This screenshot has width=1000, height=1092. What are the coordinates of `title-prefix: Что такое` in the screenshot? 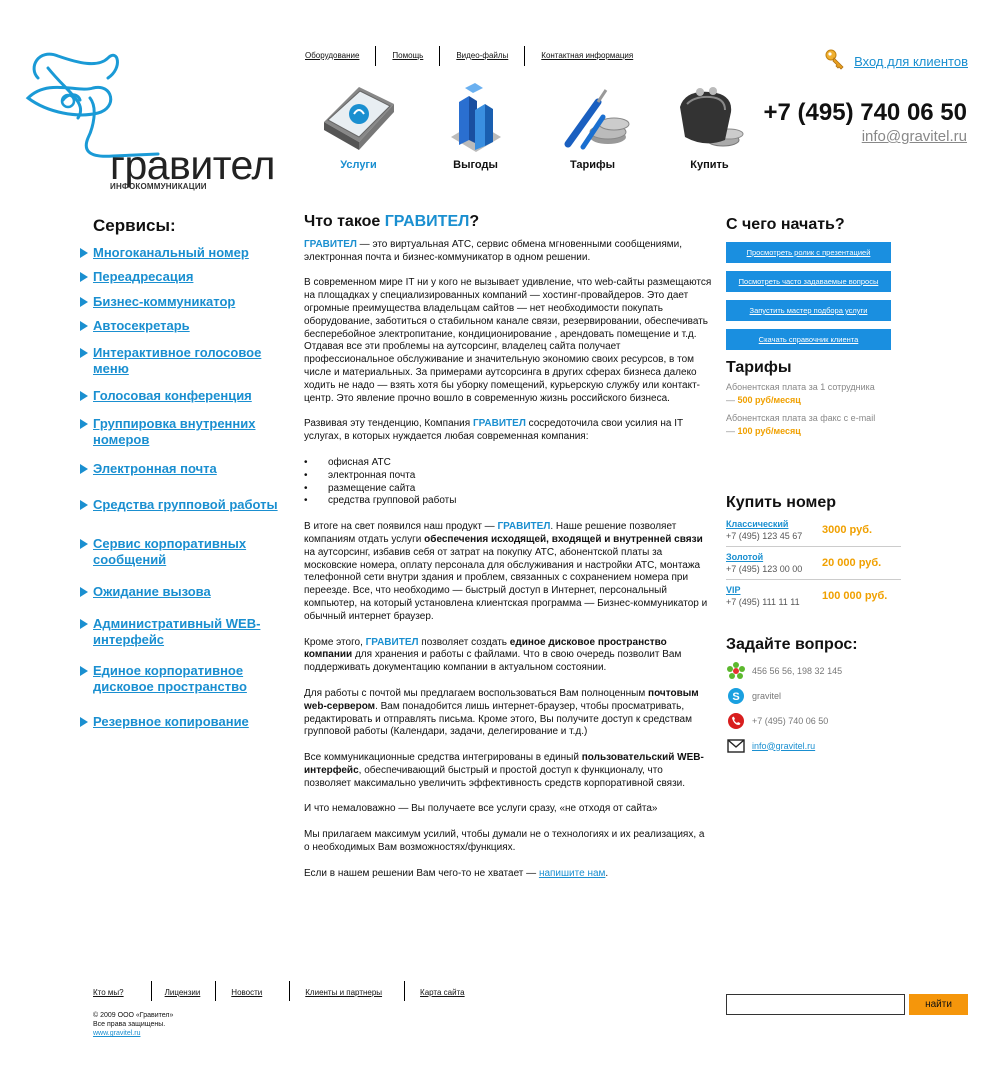 It's located at (344, 221).